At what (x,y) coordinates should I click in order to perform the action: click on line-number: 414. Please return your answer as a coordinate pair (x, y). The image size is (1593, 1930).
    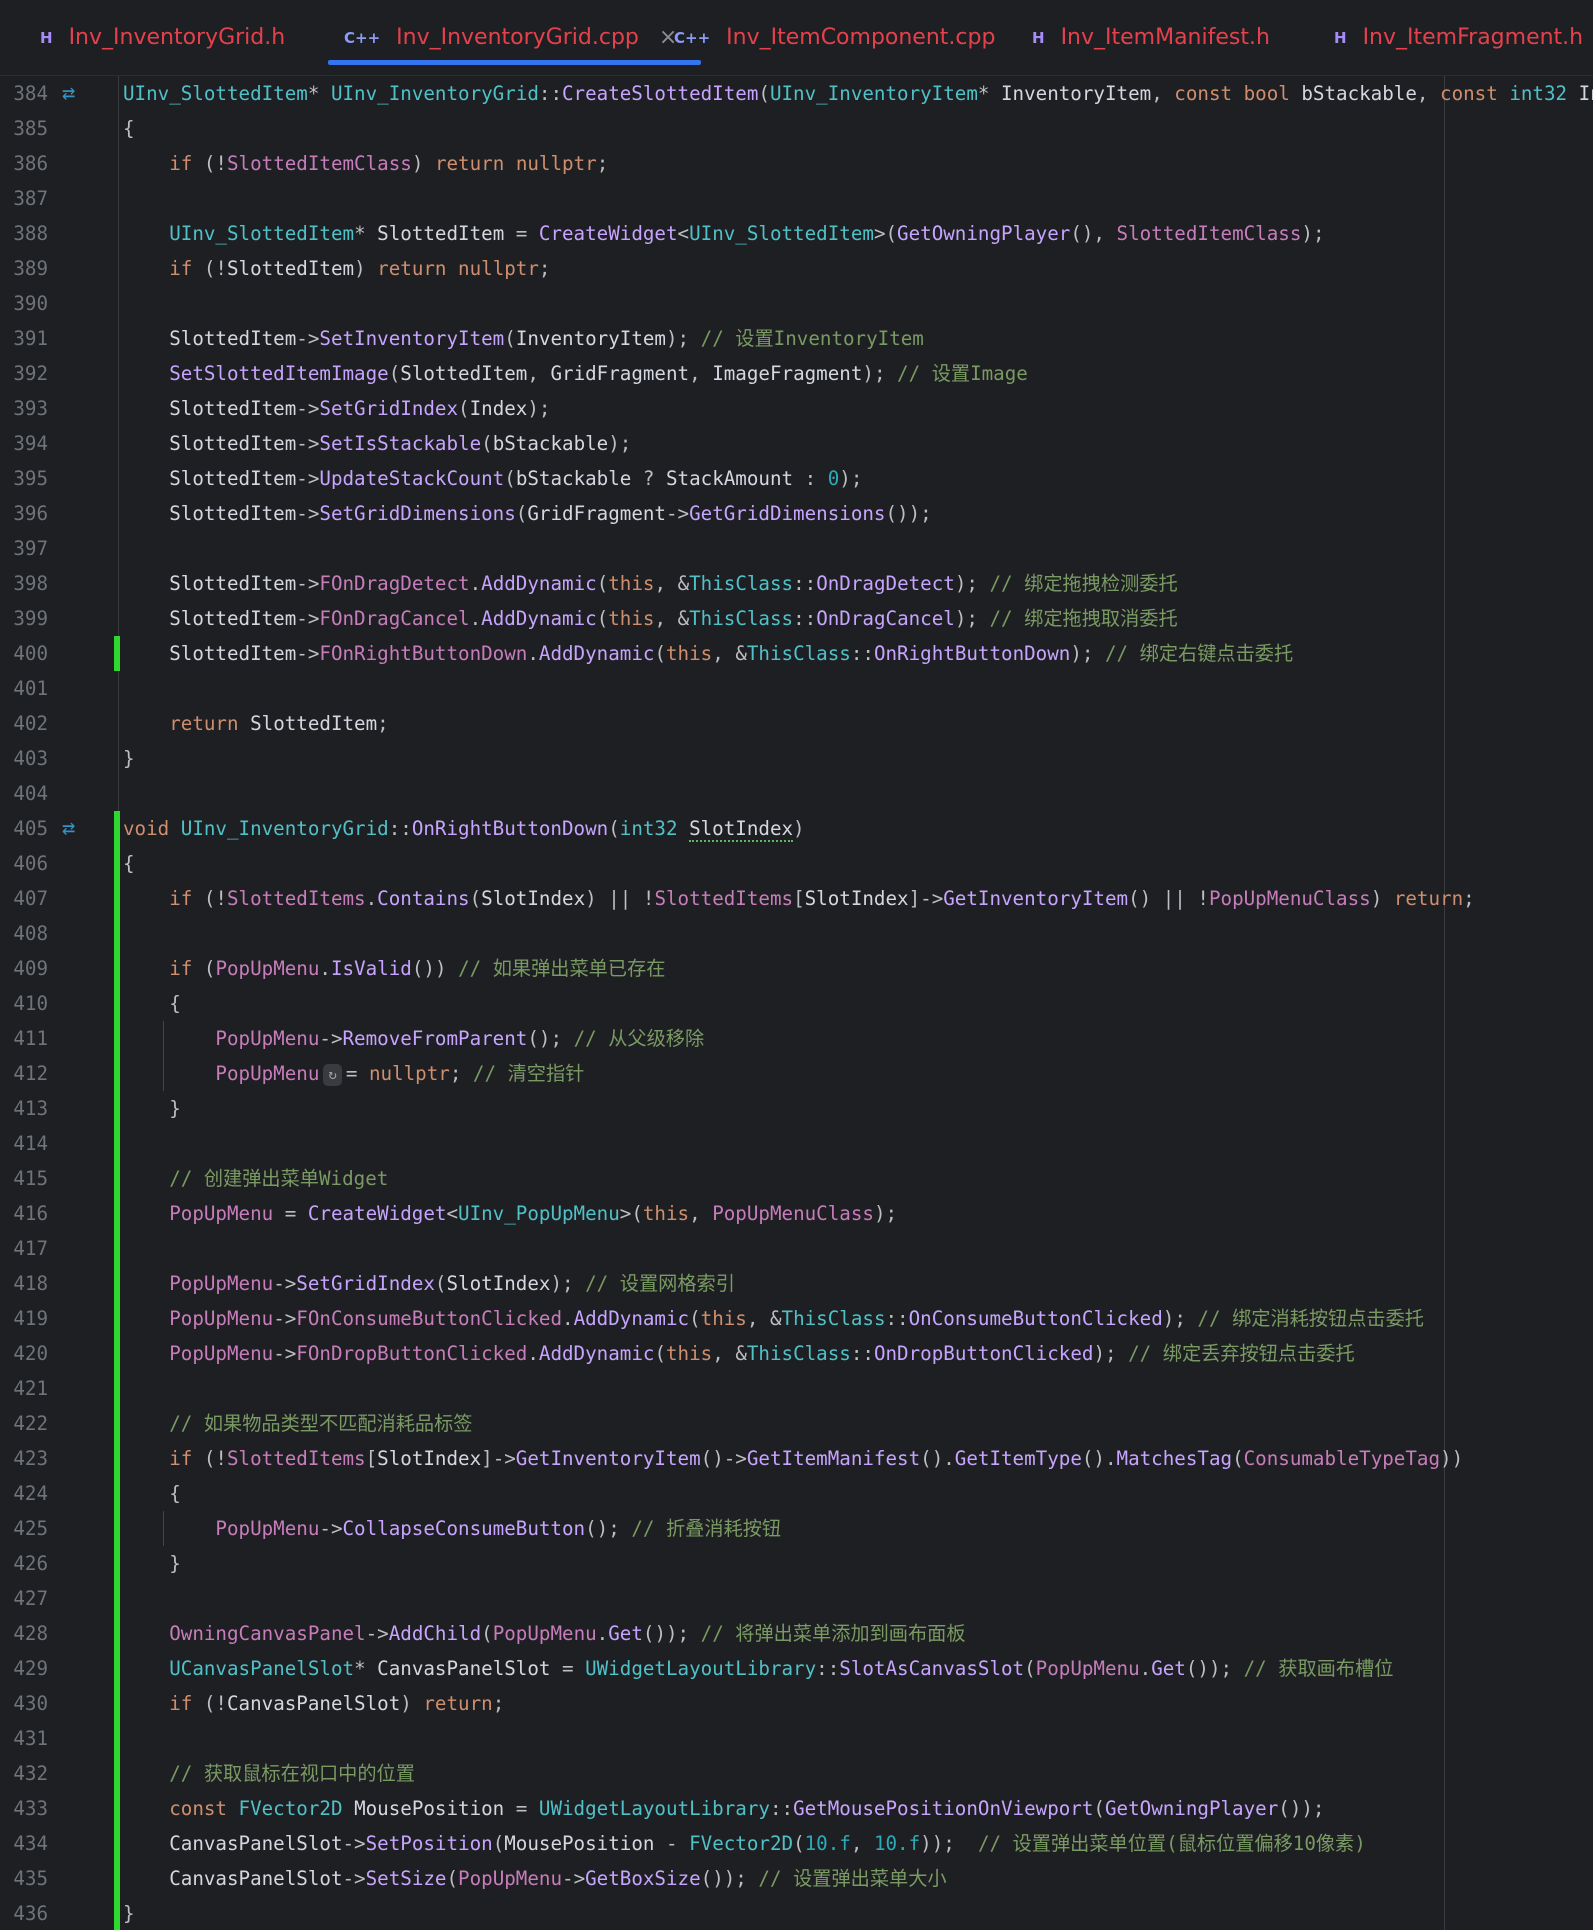
    Looking at the image, I should click on (24, 1143).